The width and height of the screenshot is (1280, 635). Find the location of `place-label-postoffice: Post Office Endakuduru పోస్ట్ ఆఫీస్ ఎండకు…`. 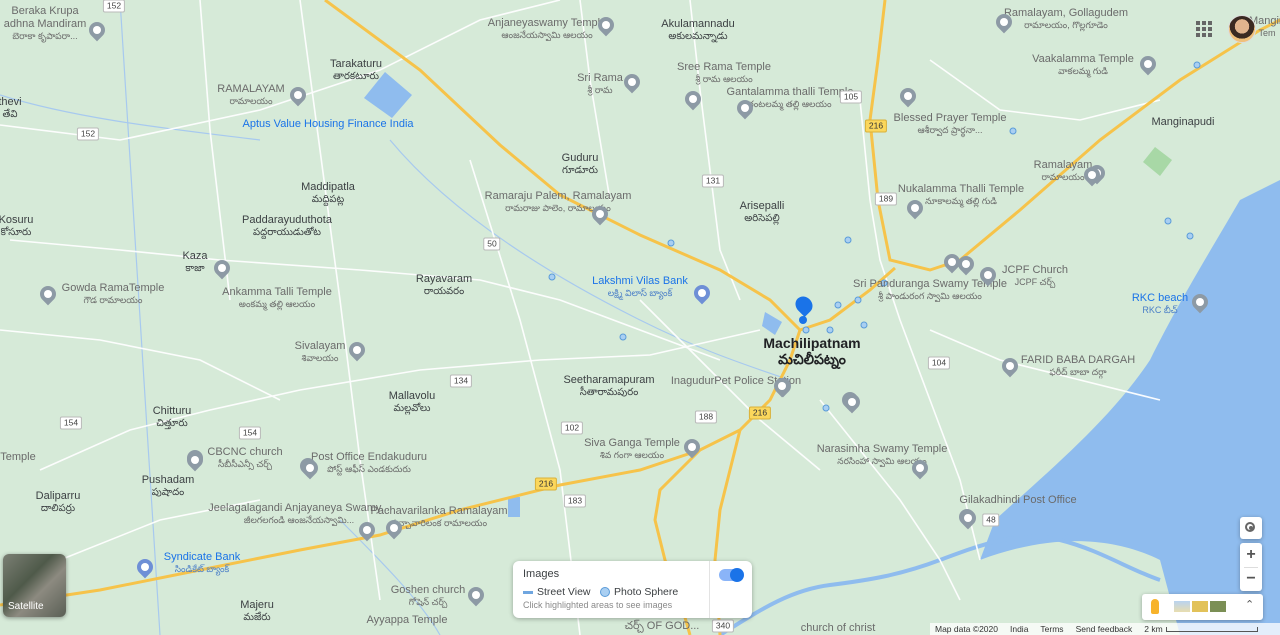

place-label-postoffice: Post Office Endakuduru పోస్ట్ ఆఫీస్ ఎండకు… is located at coordinates (369, 462).